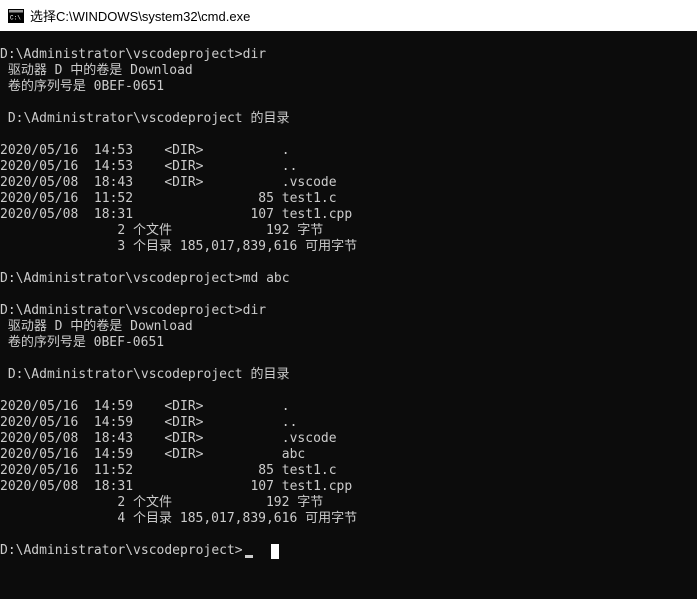 The width and height of the screenshot is (697, 599). I want to click on selection-cursor, so click(275, 551).